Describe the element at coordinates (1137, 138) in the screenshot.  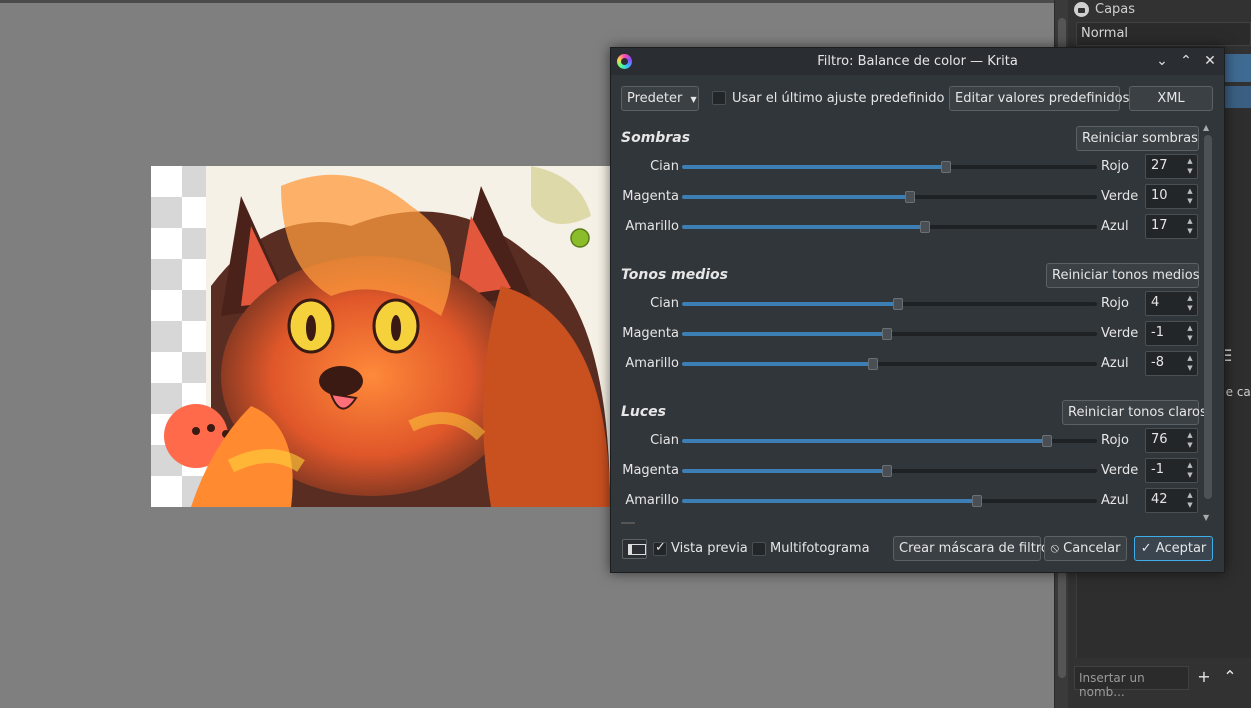
I see `reset-section-button: Reiniciar sombras` at that location.